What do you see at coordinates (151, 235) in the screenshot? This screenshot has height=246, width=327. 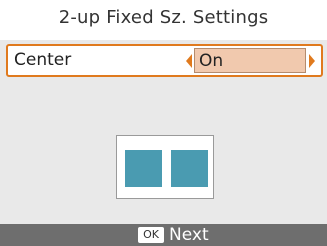 I see `ok-button-icon: OK` at bounding box center [151, 235].